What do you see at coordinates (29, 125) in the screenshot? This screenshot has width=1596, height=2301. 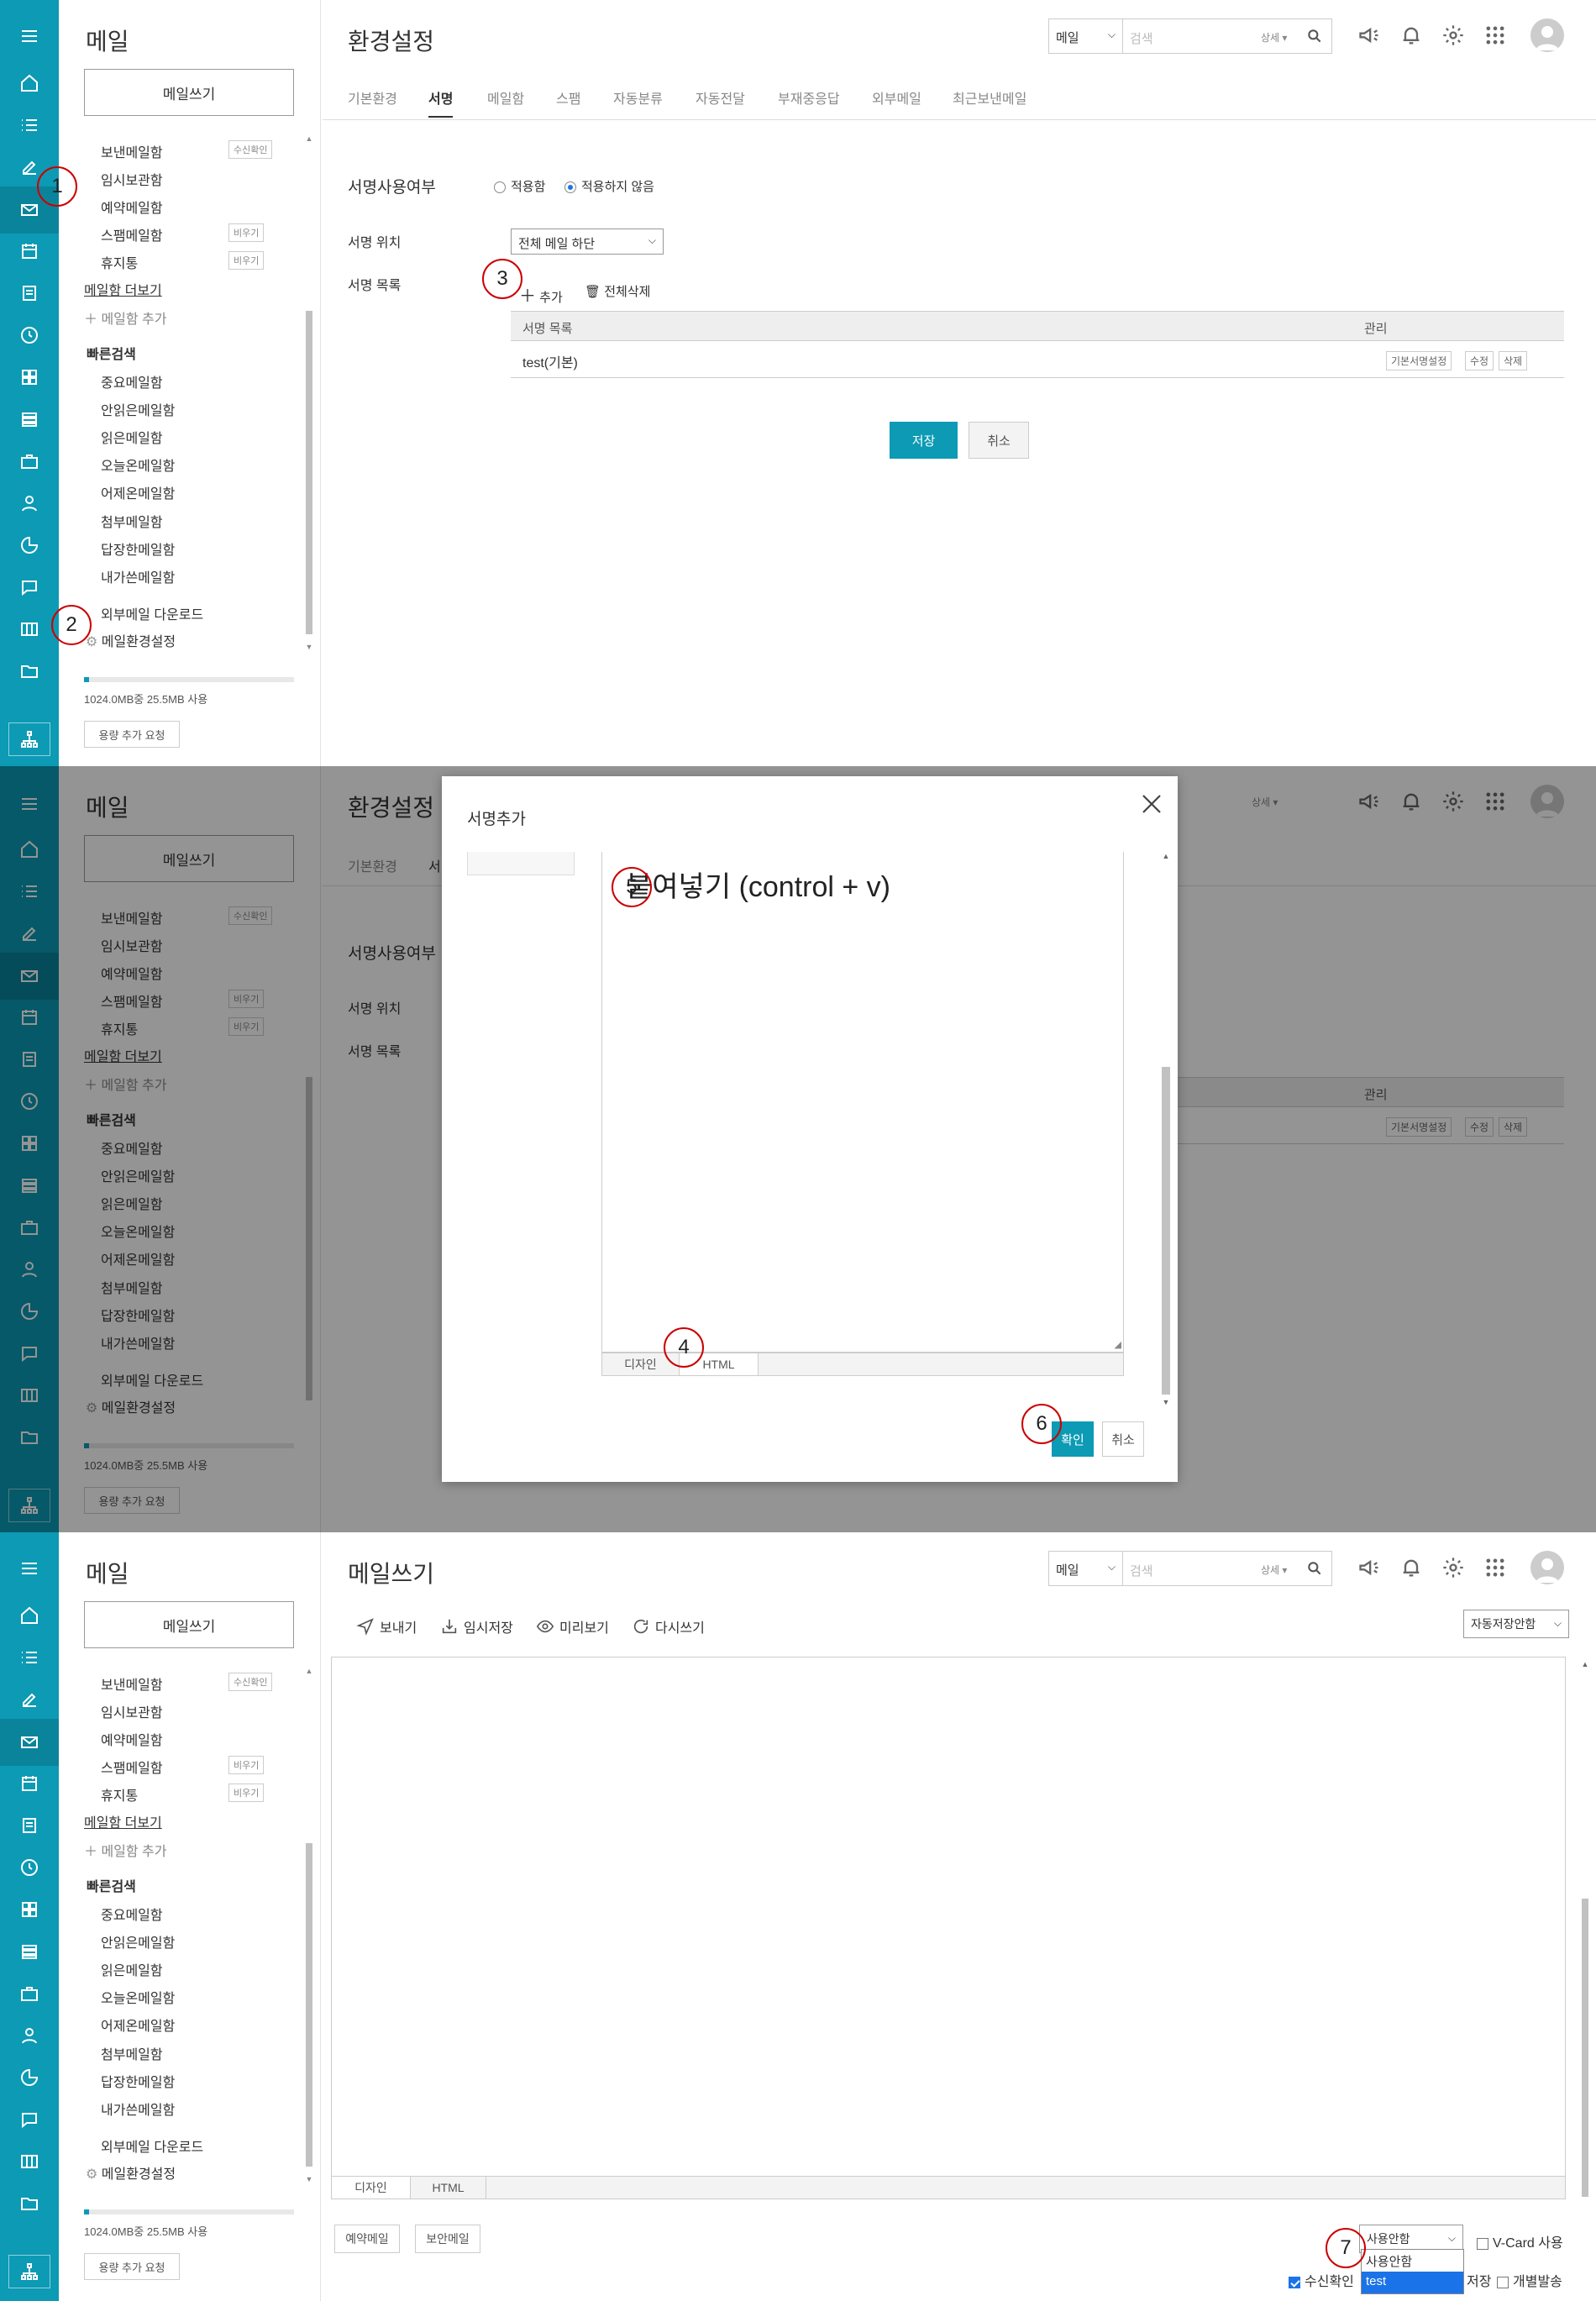 I see `list-icon` at bounding box center [29, 125].